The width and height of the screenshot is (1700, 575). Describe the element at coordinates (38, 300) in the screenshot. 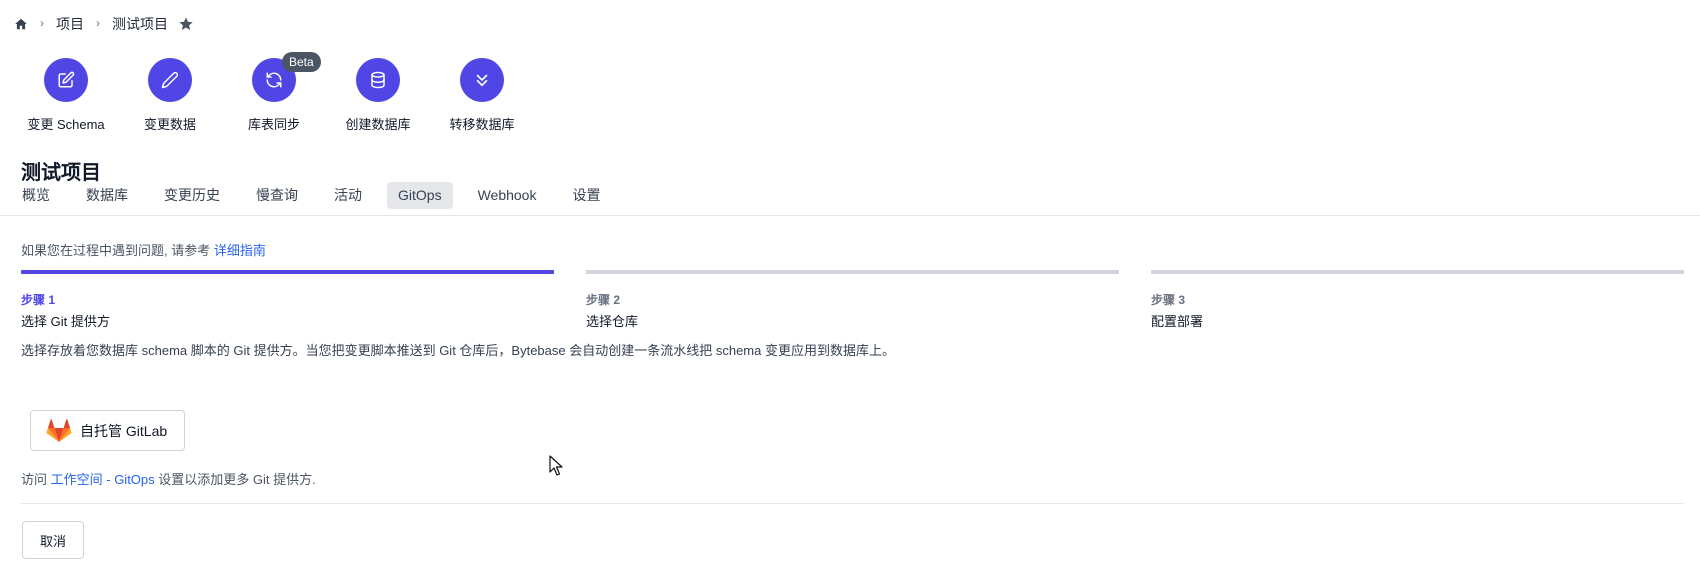

I see `step-number: 步骤 1` at that location.